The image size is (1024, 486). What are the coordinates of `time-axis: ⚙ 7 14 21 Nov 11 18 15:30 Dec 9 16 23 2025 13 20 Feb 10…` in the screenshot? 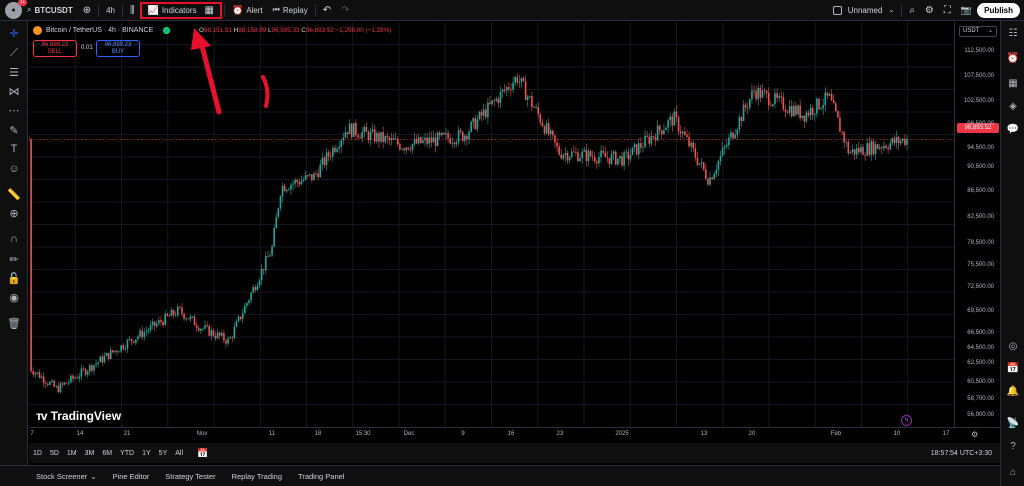 It's located at (514, 434).